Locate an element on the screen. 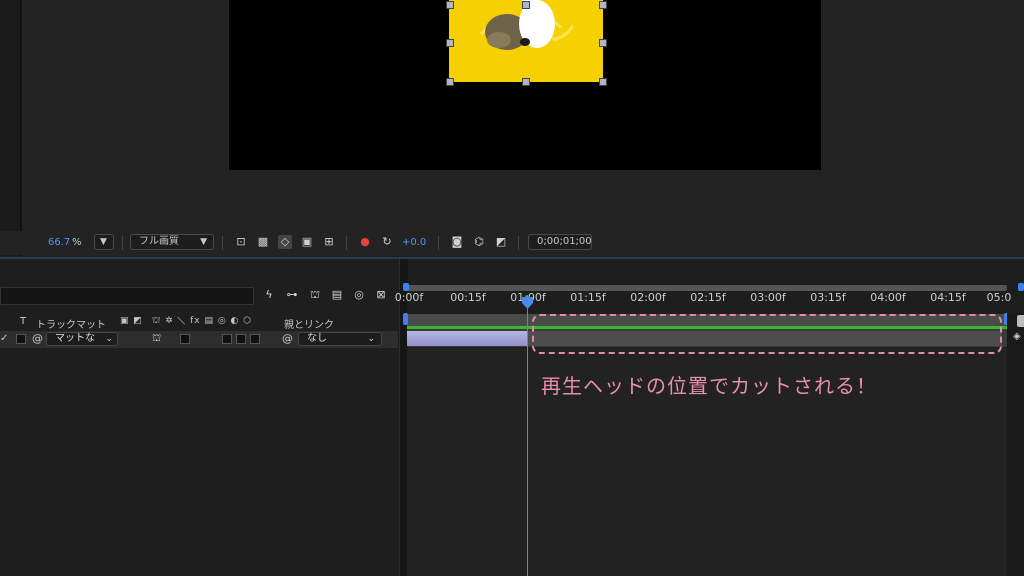 This screenshot has width=1024, height=576. ruler-tick: 03:00f is located at coordinates (768, 297).